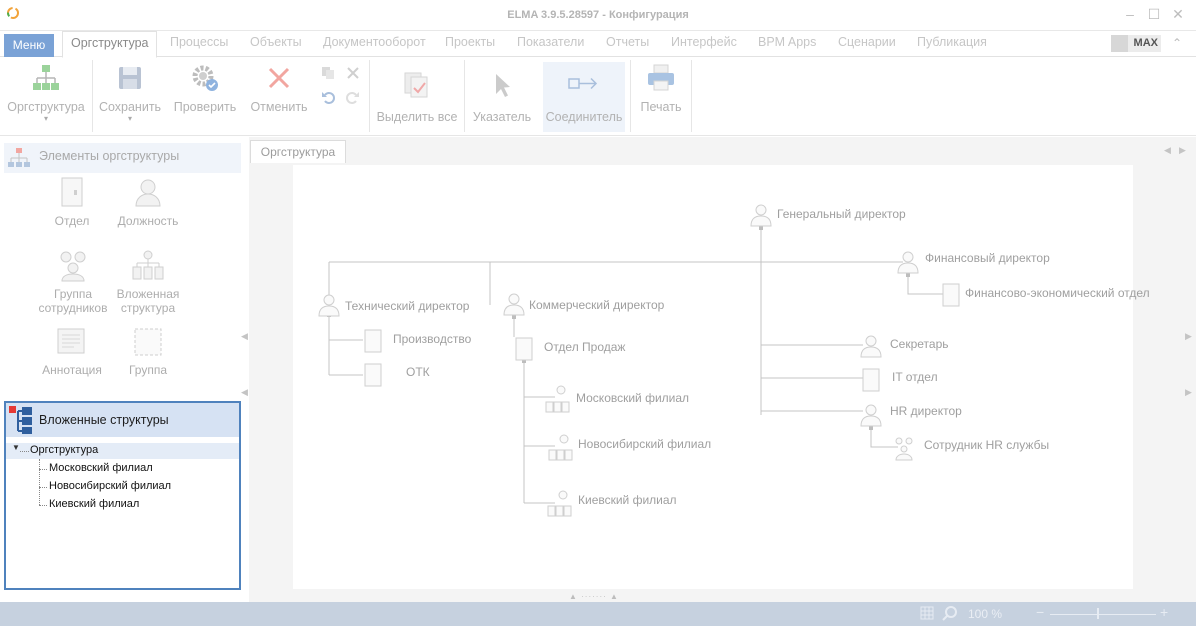 The width and height of the screenshot is (1196, 626). Describe the element at coordinates (871, 380) in the screenshot. I see `it-dept-icon` at that location.